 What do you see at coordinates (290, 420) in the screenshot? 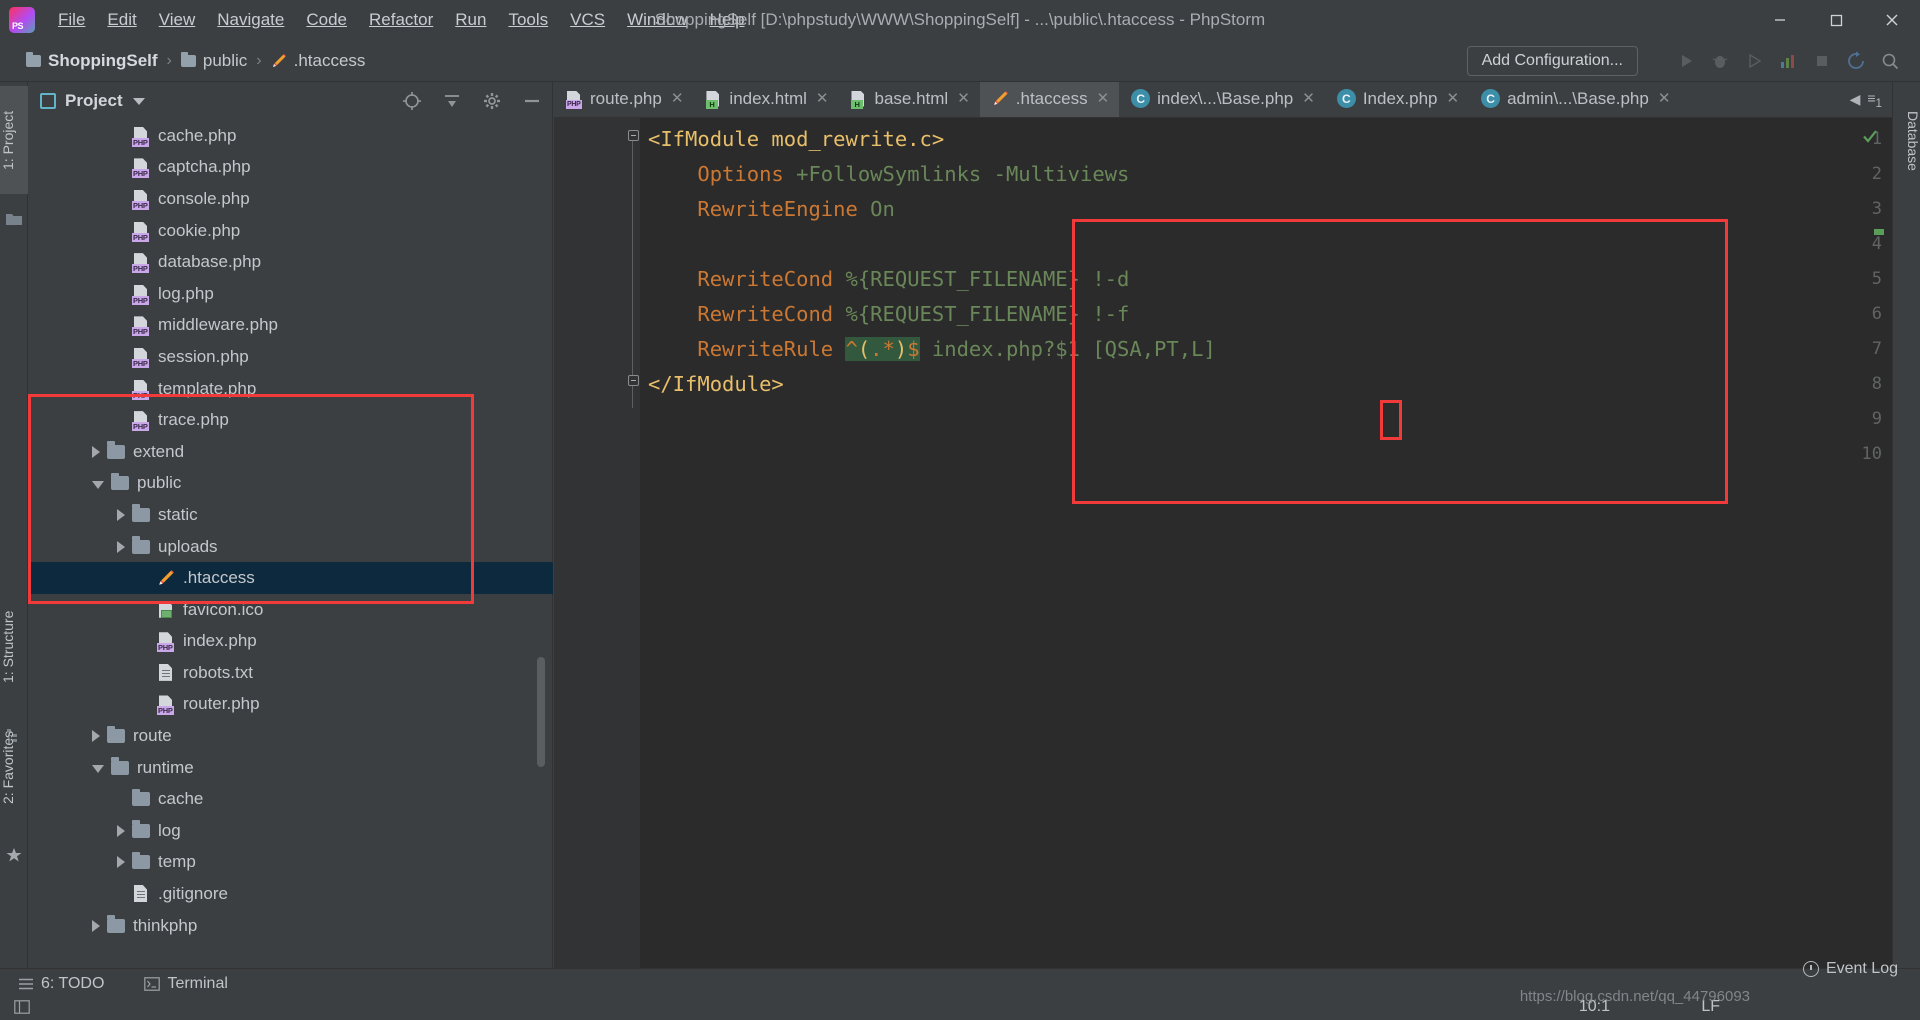
I see `tree-row-trace-php: trace.php` at bounding box center [290, 420].